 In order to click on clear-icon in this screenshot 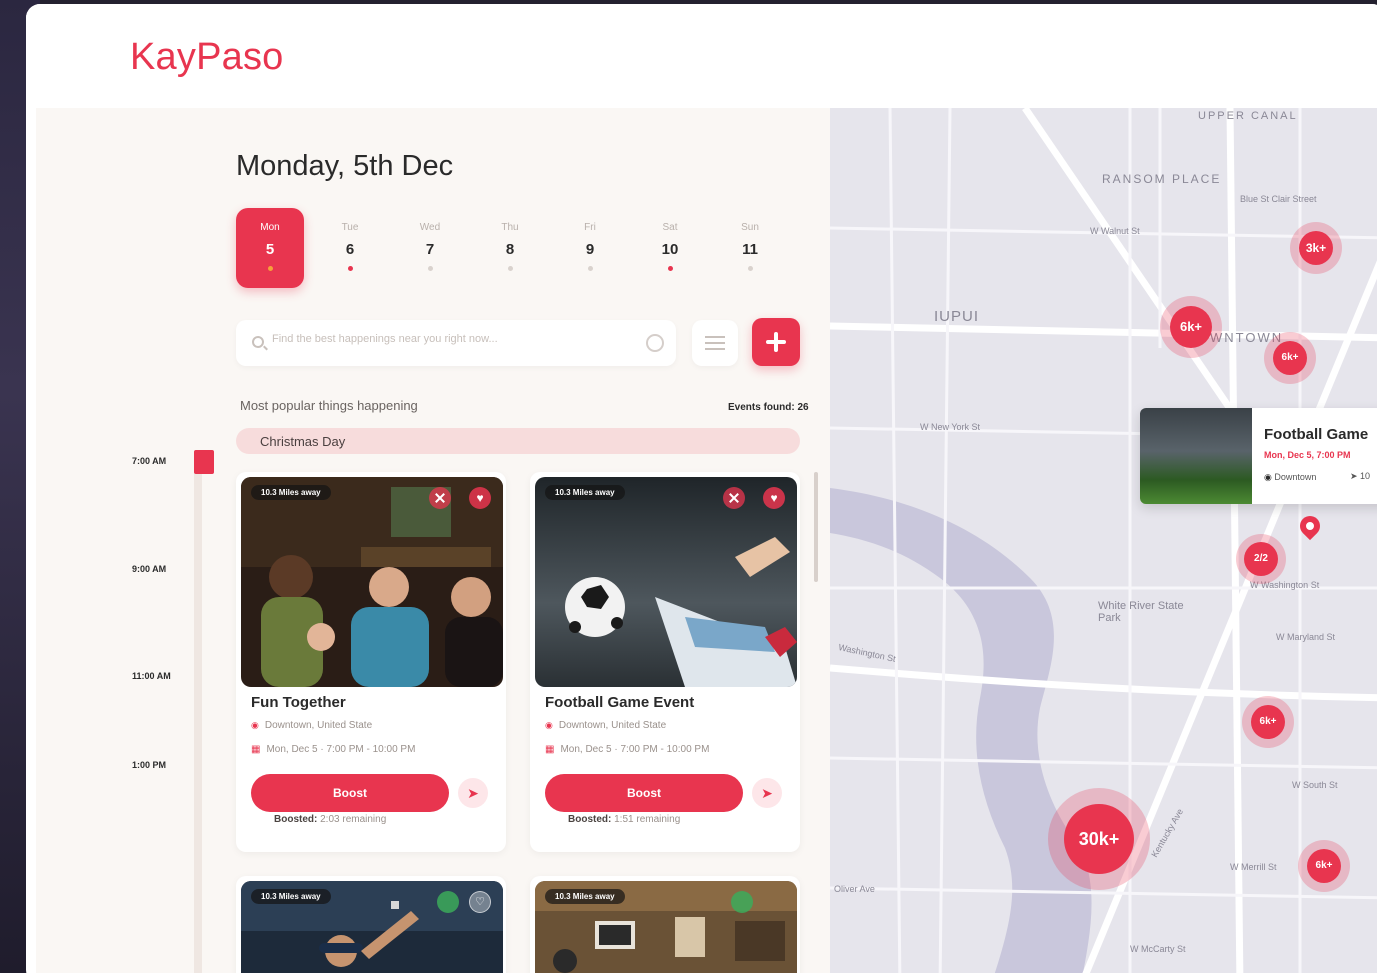, I will do `click(655, 343)`.